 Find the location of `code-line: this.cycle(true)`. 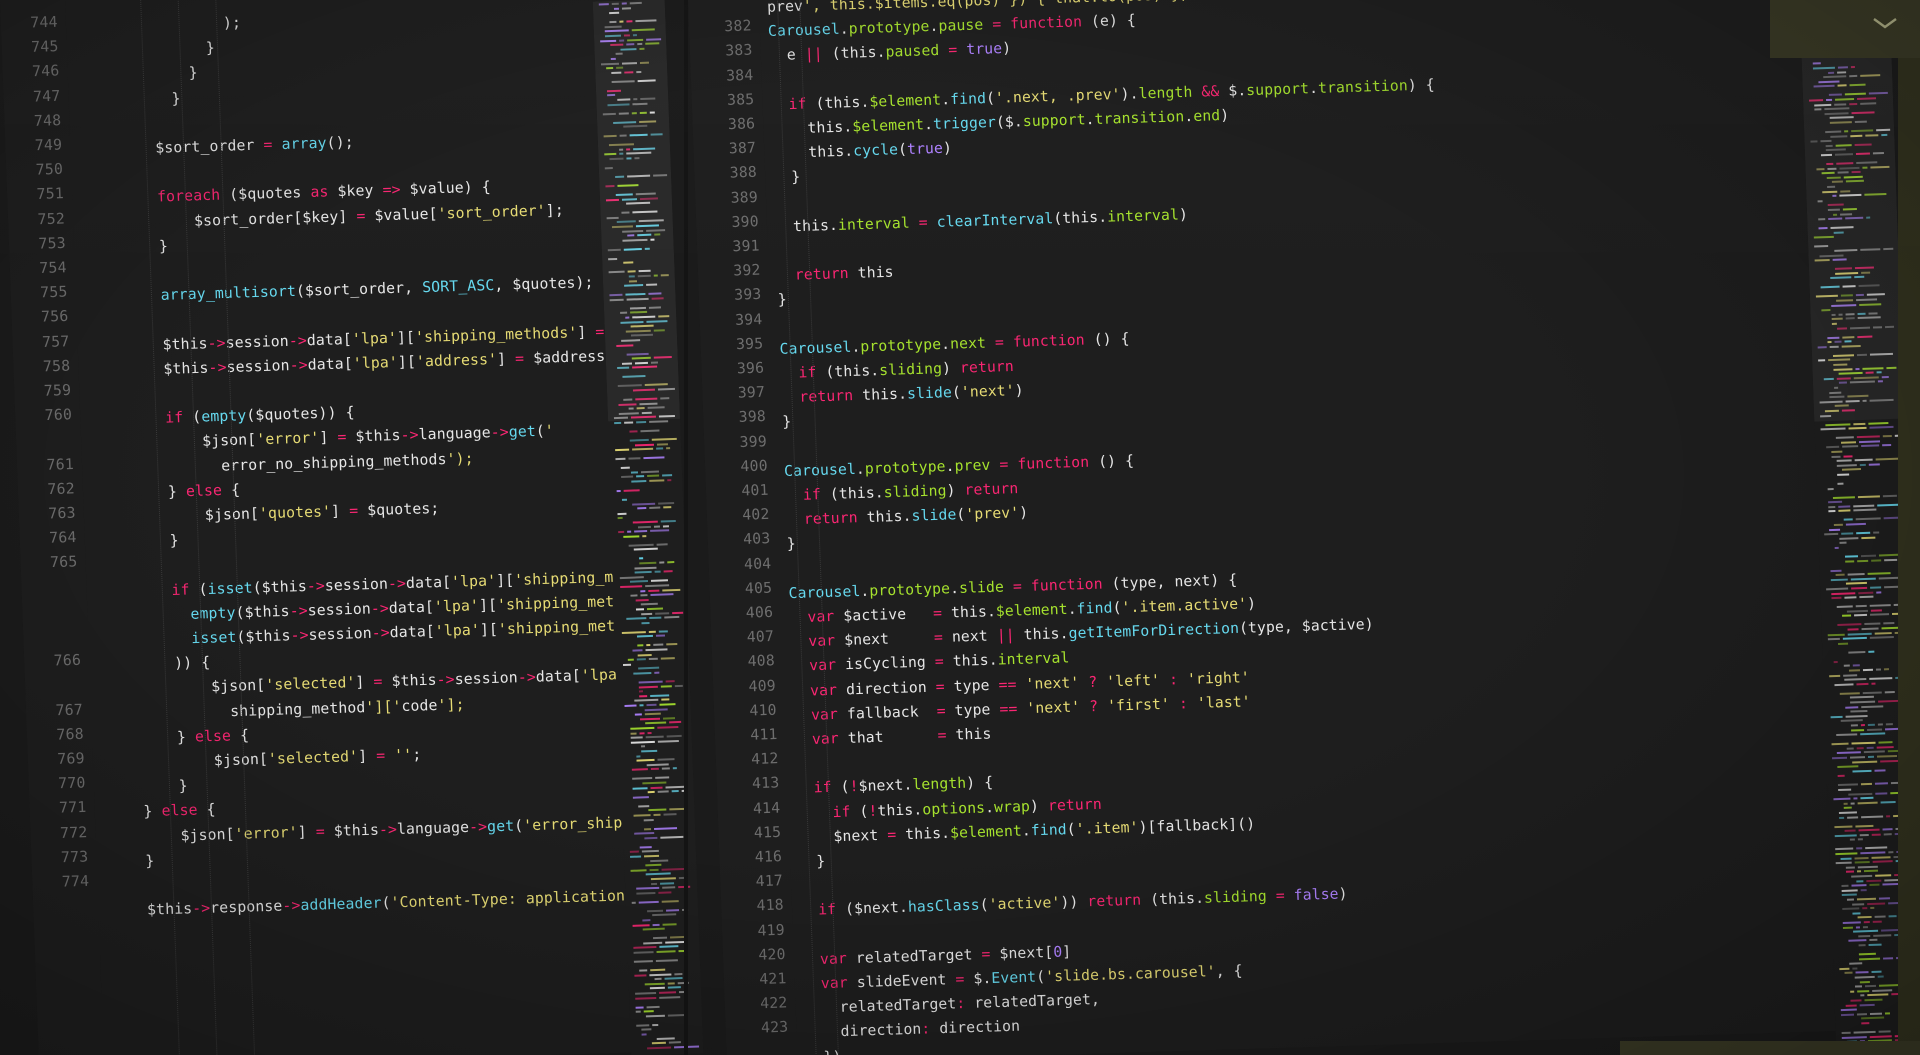

code-line: this.cycle(true) is located at coordinates (862, 152).